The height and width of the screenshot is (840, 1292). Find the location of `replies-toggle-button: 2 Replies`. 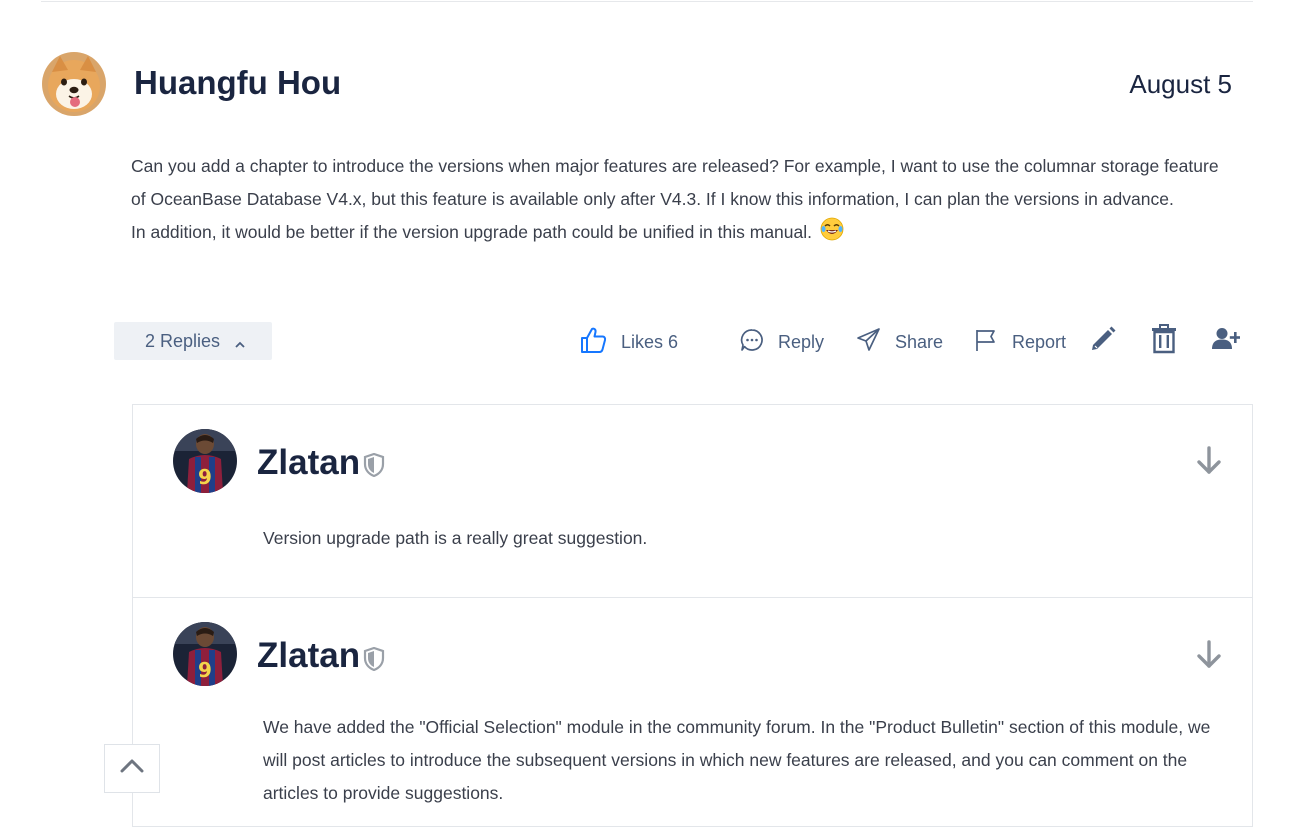

replies-toggle-button: 2 Replies is located at coordinates (193, 341).